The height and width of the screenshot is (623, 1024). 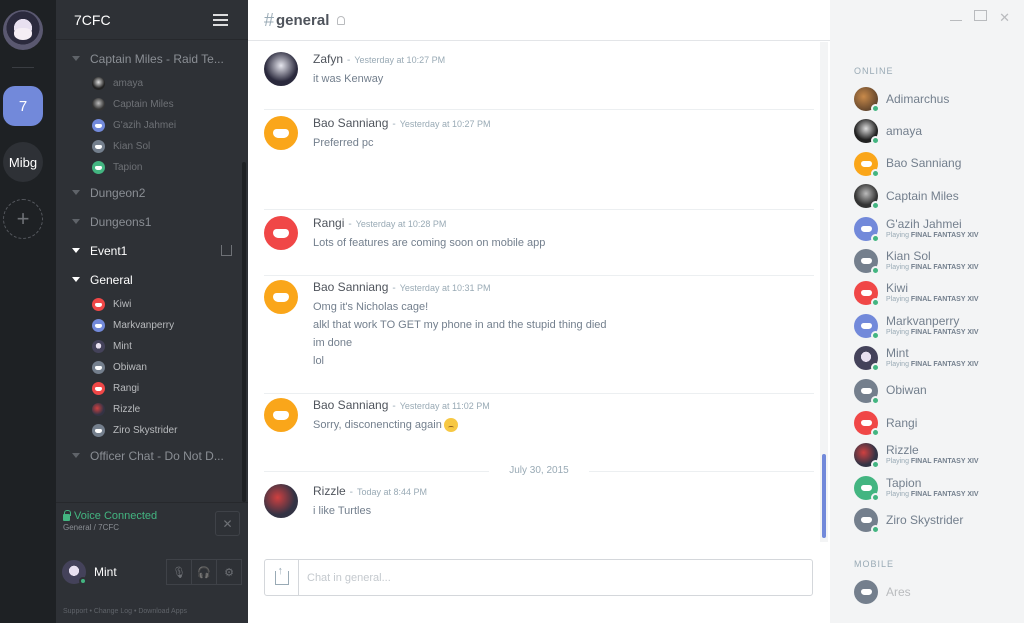 What do you see at coordinates (148, 409) in the screenshot?
I see `voice-user: Rizzle` at bounding box center [148, 409].